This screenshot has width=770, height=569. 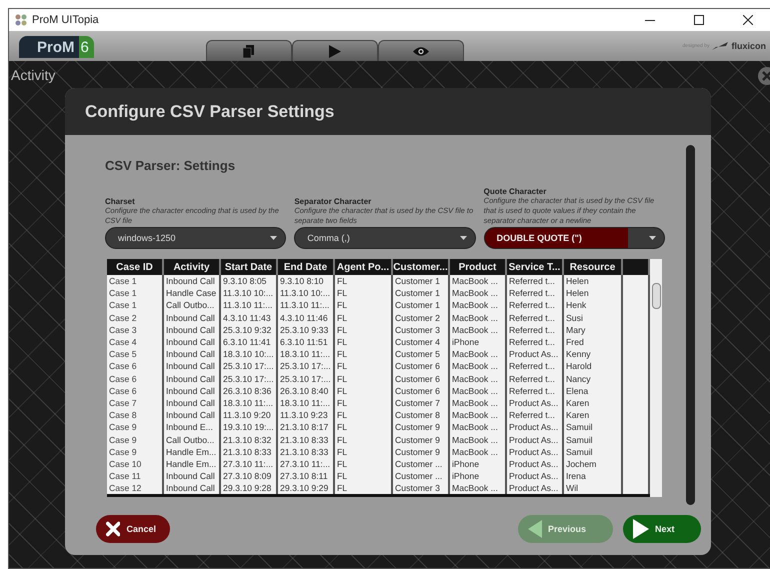 I want to click on table-cell: Case 7, so click(x=135, y=403).